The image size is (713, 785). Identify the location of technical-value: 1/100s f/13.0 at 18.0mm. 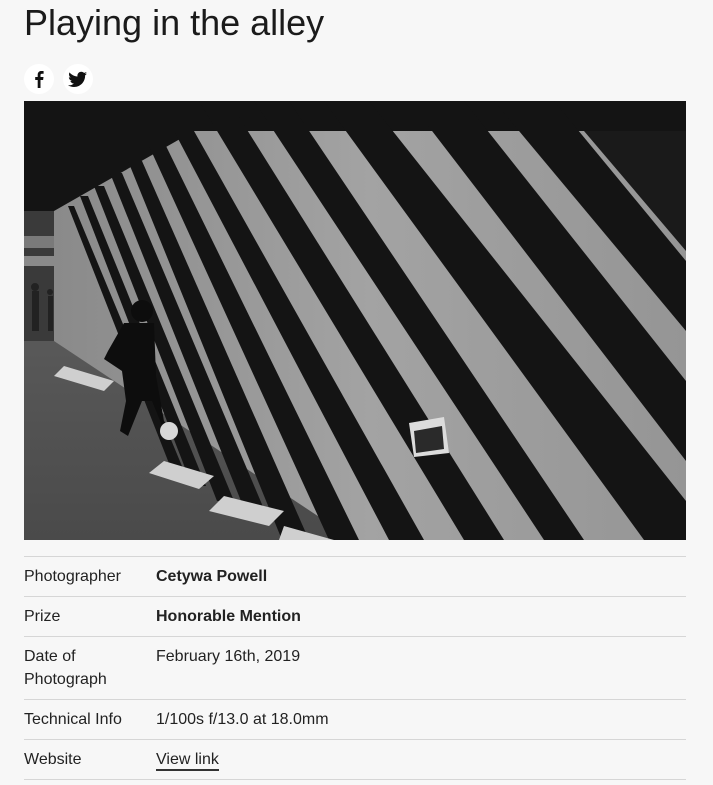
(242, 719).